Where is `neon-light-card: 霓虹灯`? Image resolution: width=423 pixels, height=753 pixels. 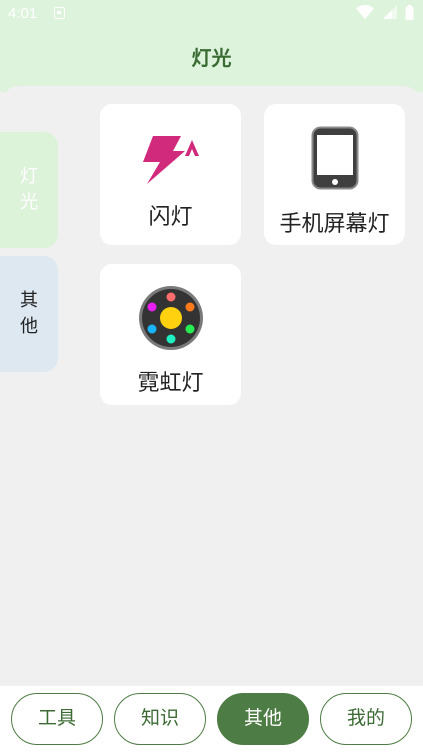 neon-light-card: 霓虹灯 is located at coordinates (170, 334).